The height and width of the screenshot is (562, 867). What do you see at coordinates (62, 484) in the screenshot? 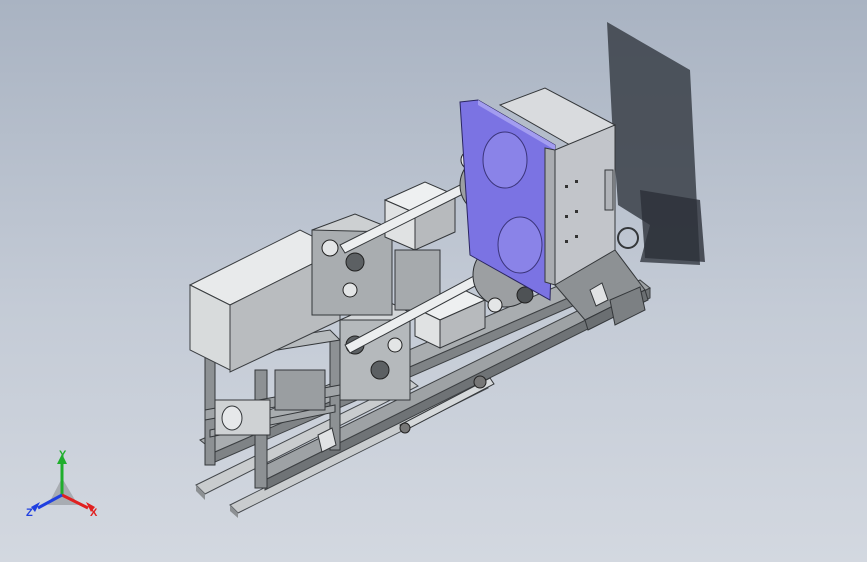
I see `view-orientation-triad: Y X Z` at bounding box center [62, 484].